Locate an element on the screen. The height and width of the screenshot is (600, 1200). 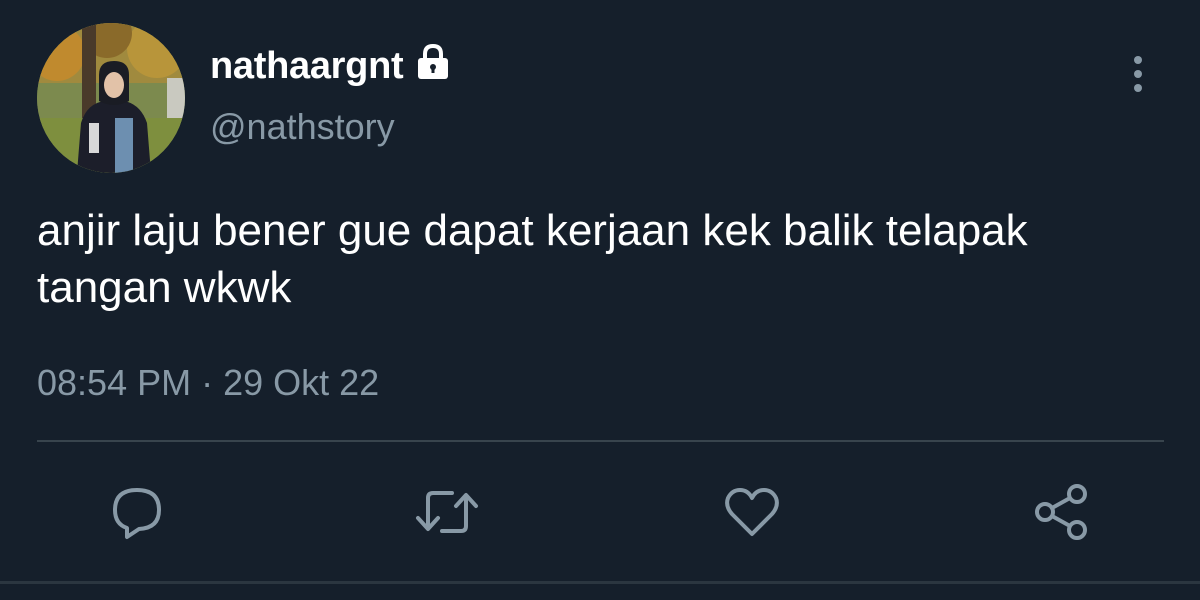
avatar is located at coordinates (111, 98).